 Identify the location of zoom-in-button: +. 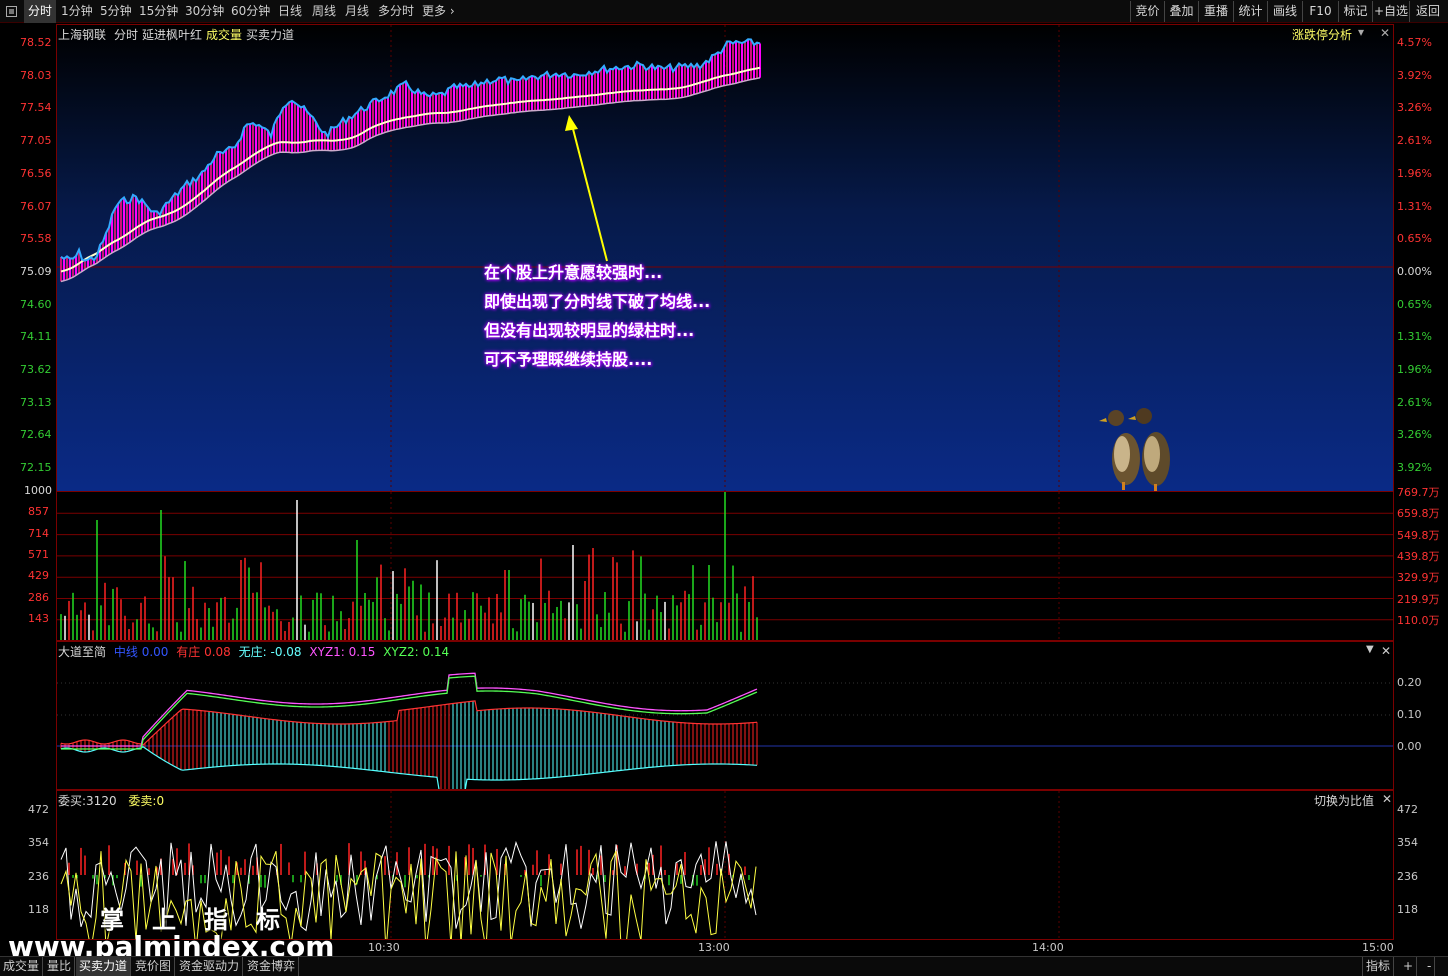
(1409, 966).